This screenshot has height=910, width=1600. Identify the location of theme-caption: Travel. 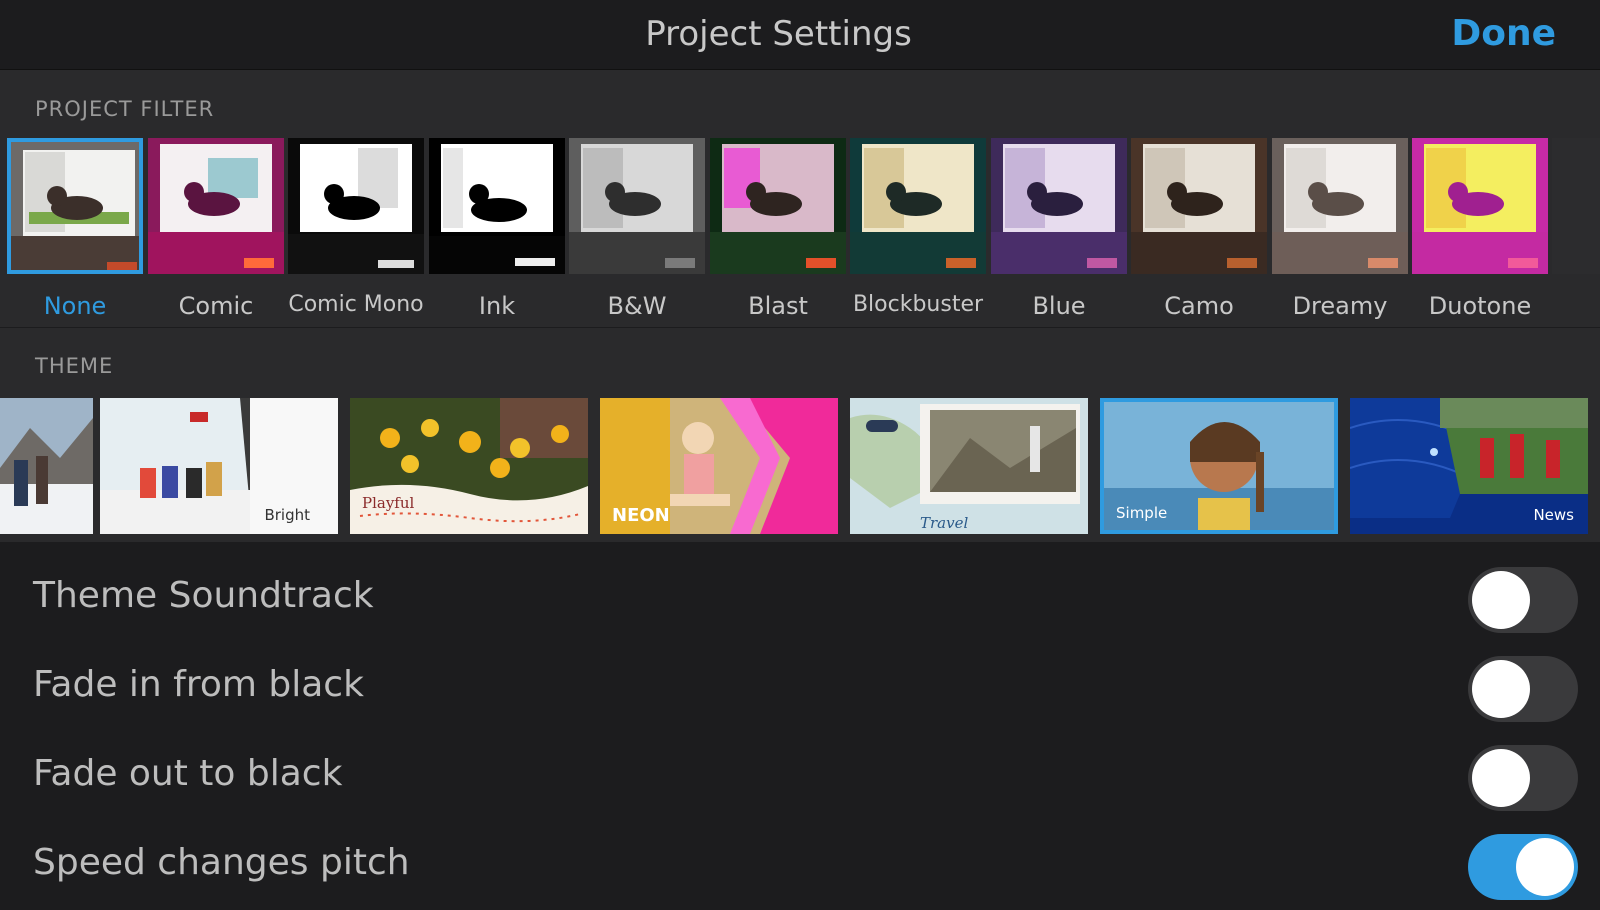
(944, 523).